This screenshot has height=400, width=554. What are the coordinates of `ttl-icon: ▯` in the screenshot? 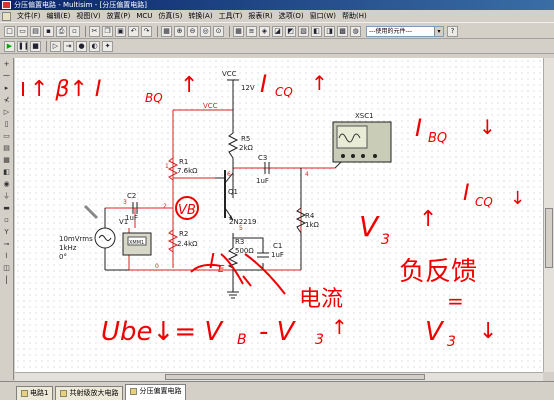 It's located at (6, 124).